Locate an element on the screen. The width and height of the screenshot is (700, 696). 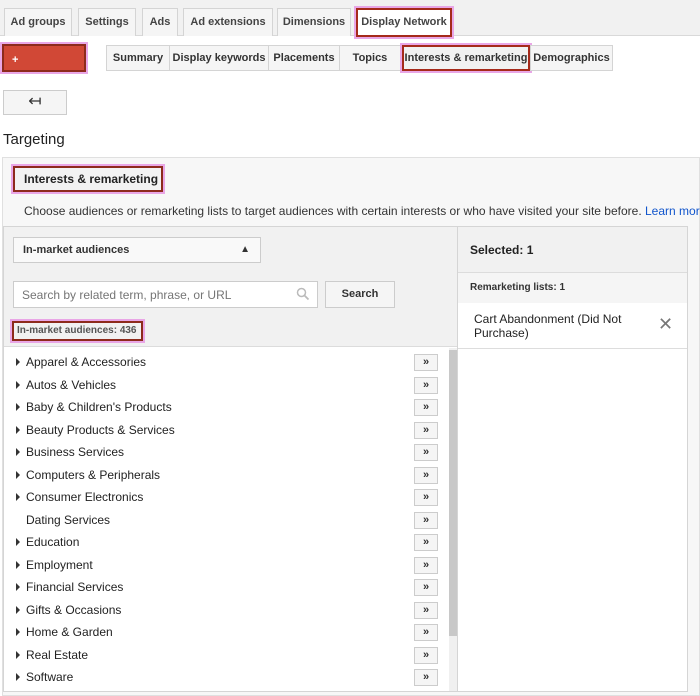
tab-ad-groups: Ad groups is located at coordinates (38, 22).